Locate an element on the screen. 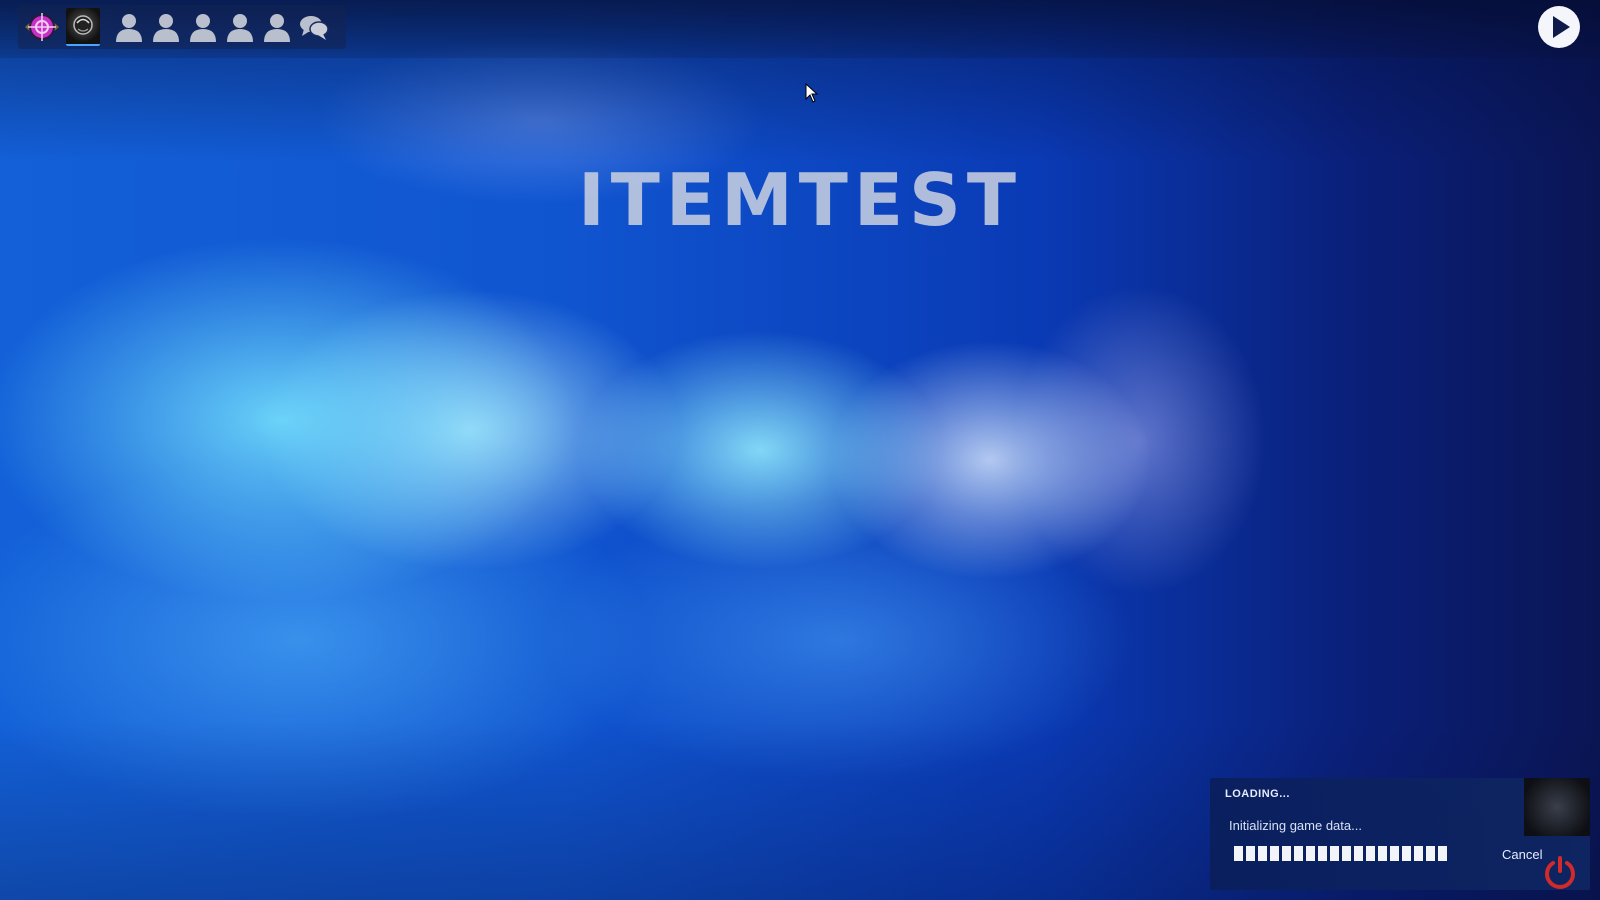 The image size is (1600, 900). play-icon is located at coordinates (1559, 27).